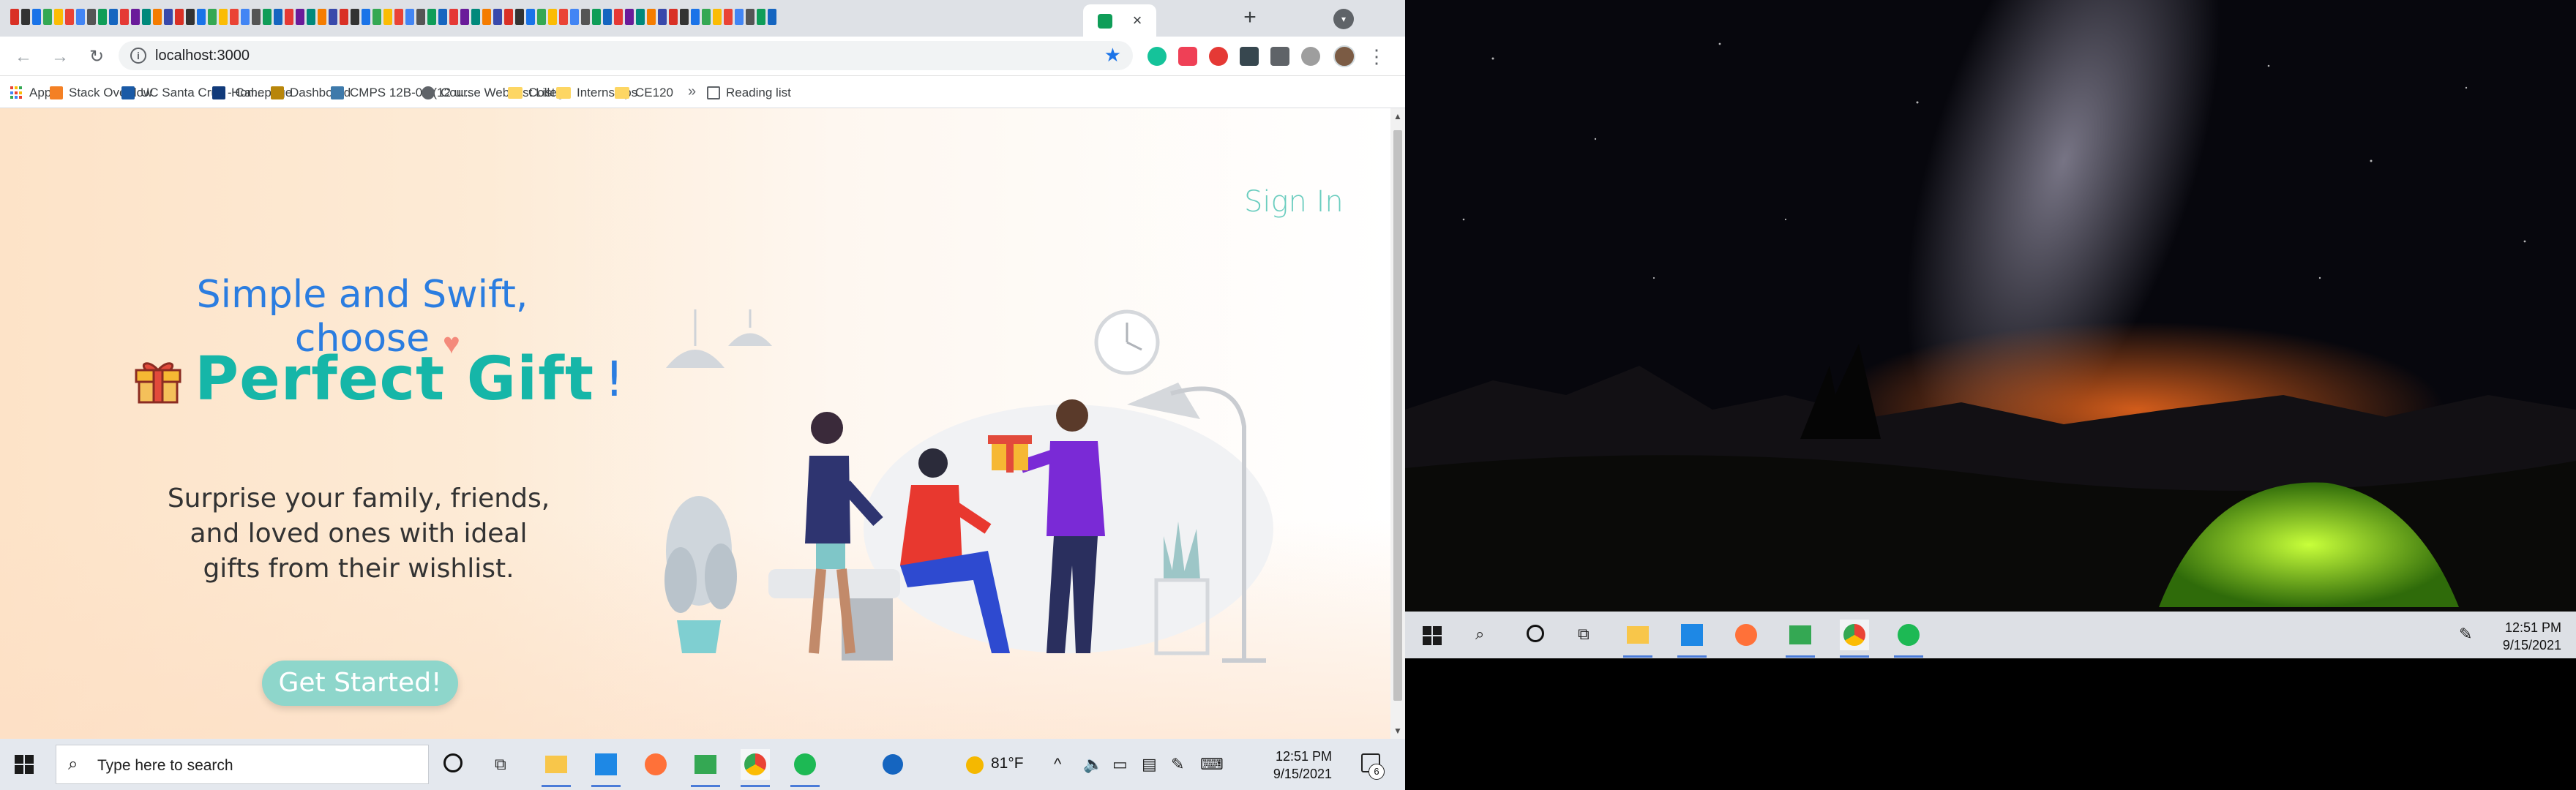  What do you see at coordinates (556, 768) in the screenshot?
I see `file-explorer-icon` at bounding box center [556, 768].